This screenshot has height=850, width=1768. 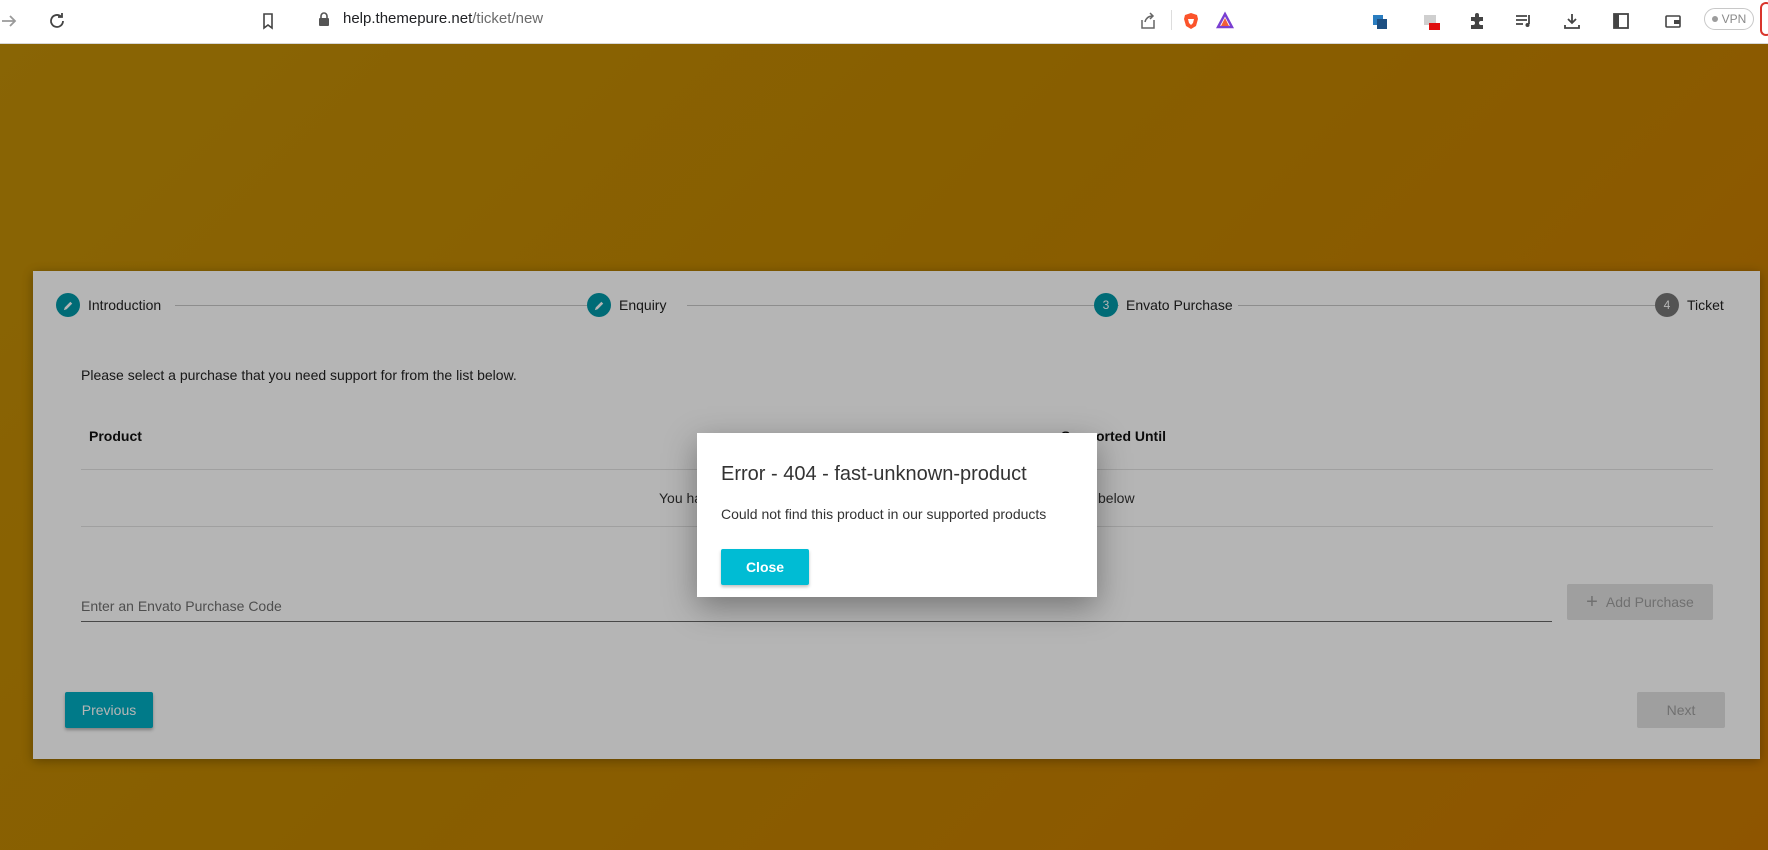 What do you see at coordinates (1477, 21) in the screenshot?
I see `puzzle-icon` at bounding box center [1477, 21].